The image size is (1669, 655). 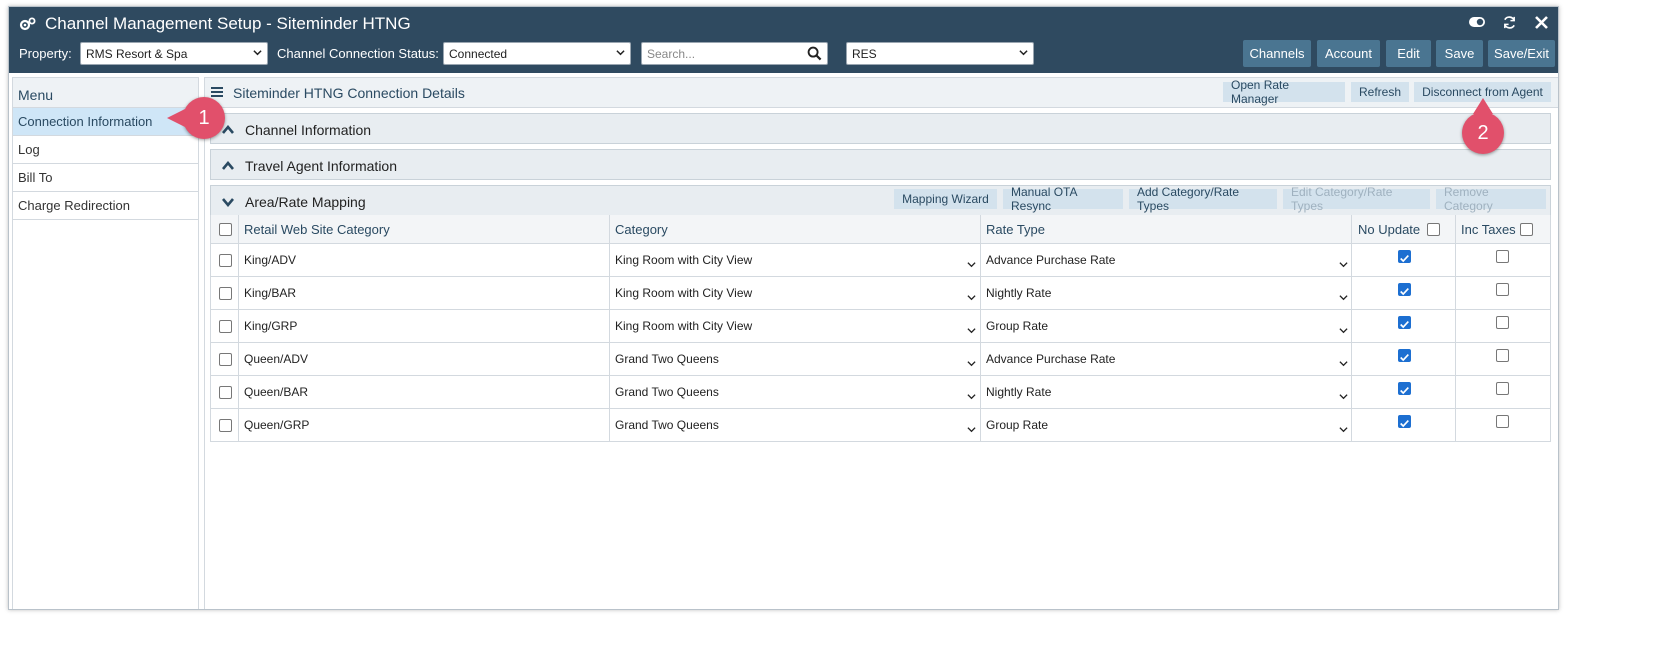 I want to click on property-select: RMS Resort & Spa, so click(x=174, y=53).